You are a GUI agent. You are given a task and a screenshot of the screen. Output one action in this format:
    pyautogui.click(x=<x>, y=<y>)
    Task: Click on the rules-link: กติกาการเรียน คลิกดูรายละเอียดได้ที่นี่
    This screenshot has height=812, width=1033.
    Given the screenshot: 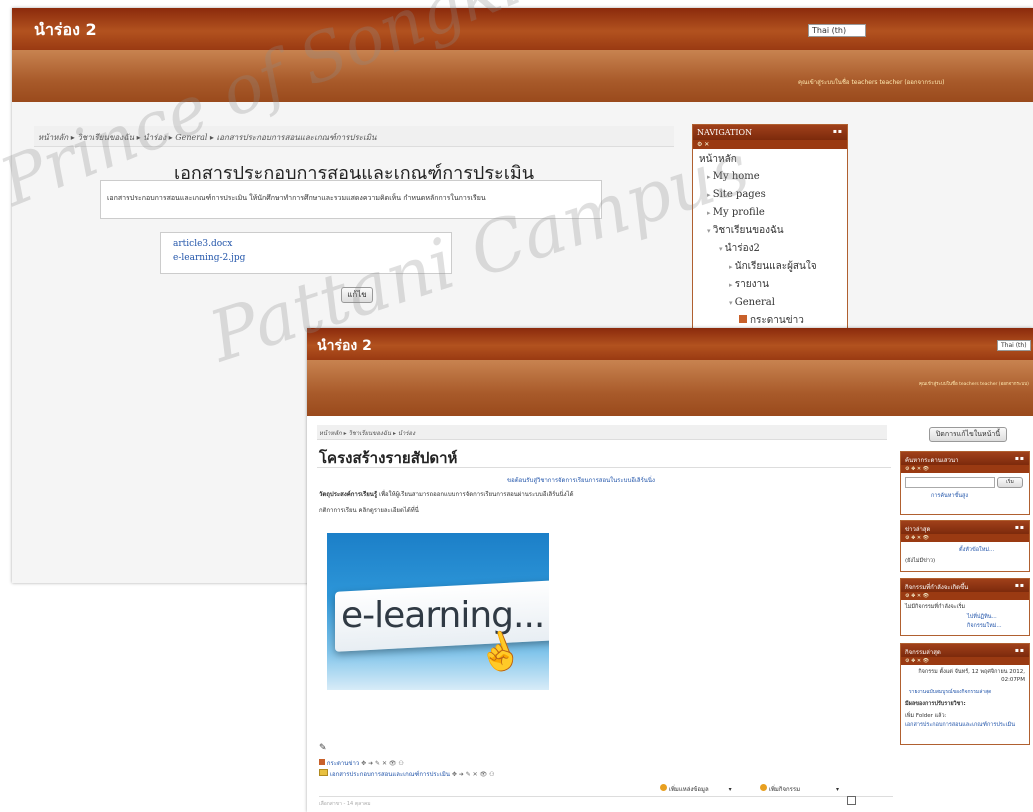 What is the action you would take?
    pyautogui.click(x=369, y=510)
    